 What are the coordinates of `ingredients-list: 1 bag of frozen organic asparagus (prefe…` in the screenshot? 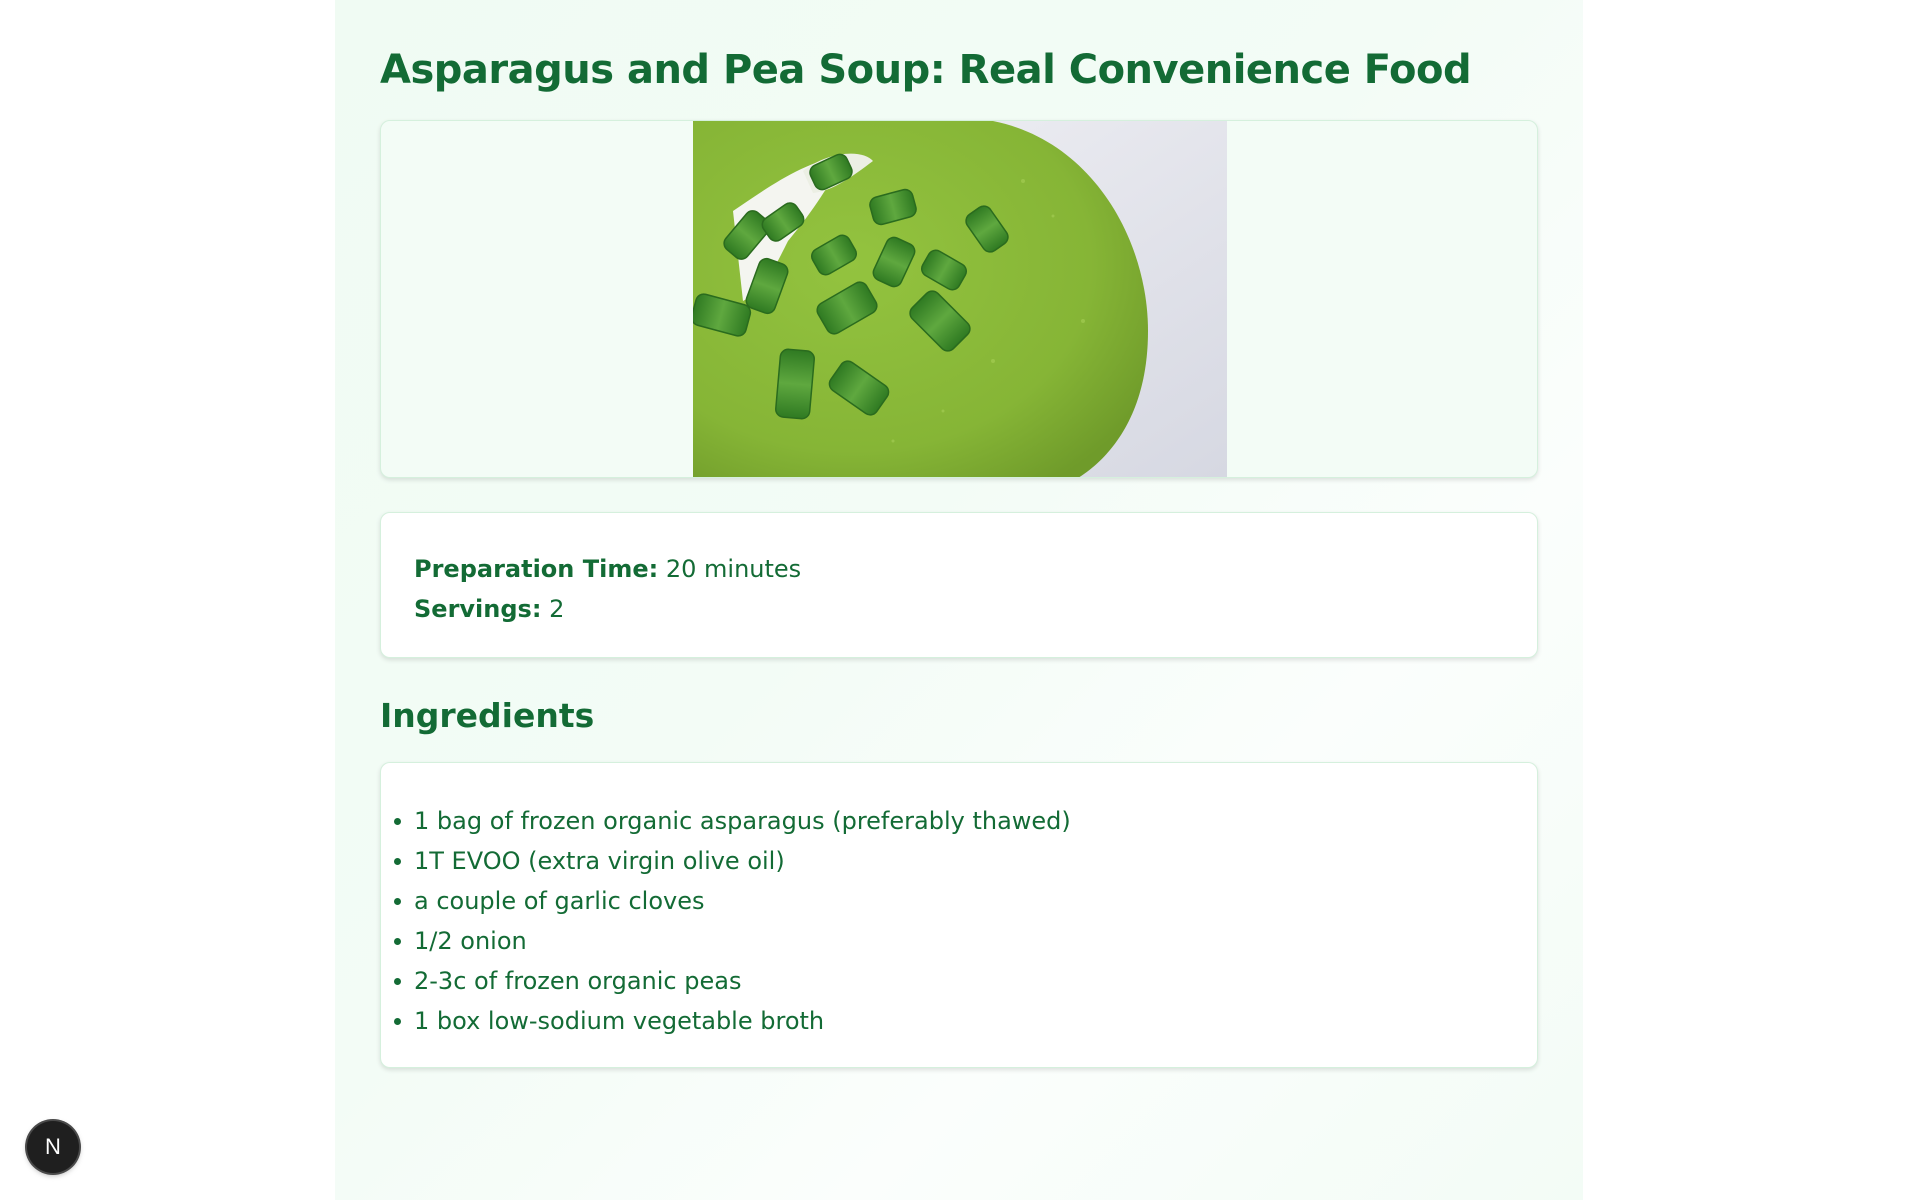 It's located at (949, 921).